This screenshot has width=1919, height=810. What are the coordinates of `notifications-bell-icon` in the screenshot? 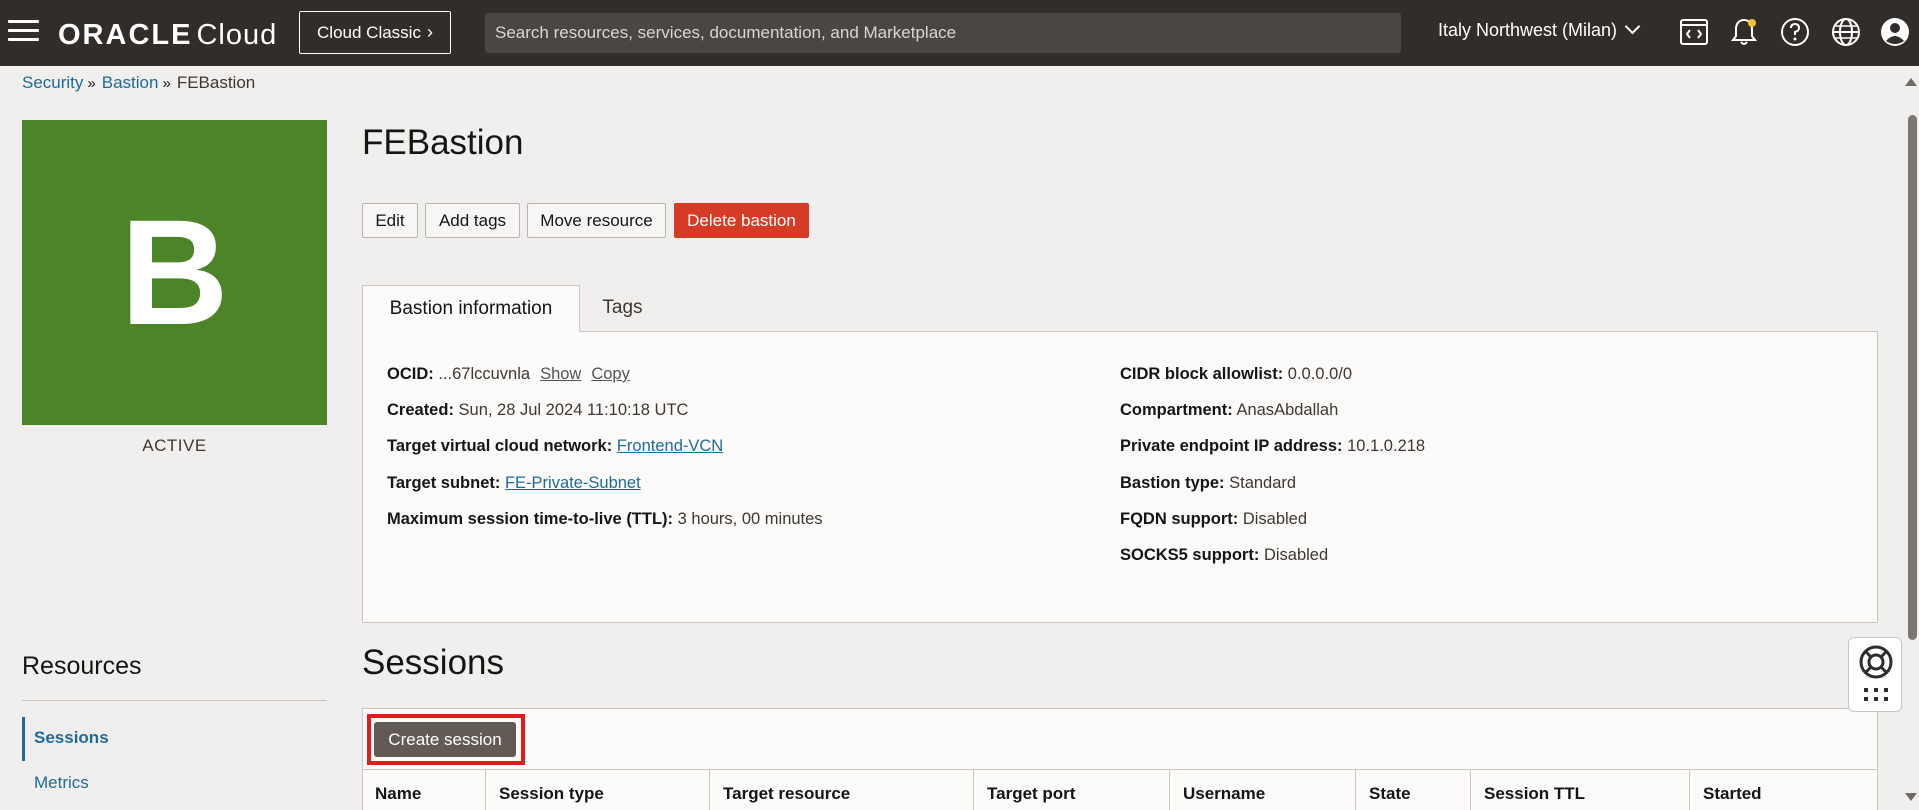 It's located at (1744, 32).